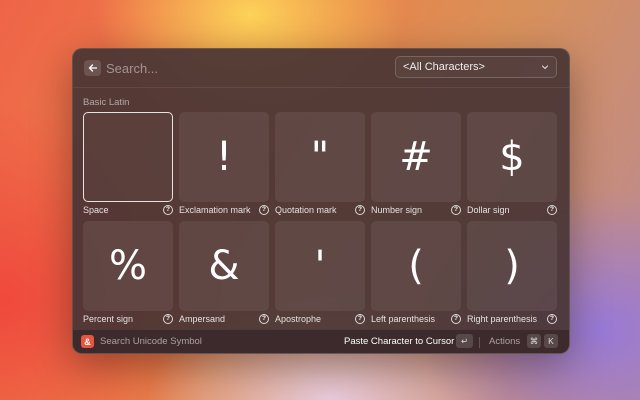 The width and height of the screenshot is (640, 400). Describe the element at coordinates (399, 341) in the screenshot. I see `paste-character-action: Paste Character to Cursor` at that location.